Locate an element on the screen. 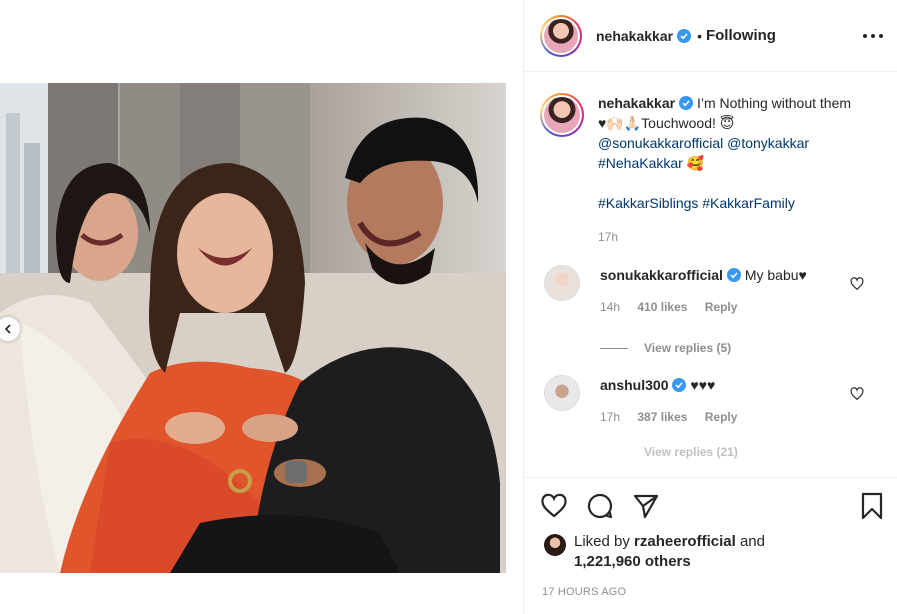 The width and height of the screenshot is (897, 614). liker-avatar is located at coordinates (555, 545).